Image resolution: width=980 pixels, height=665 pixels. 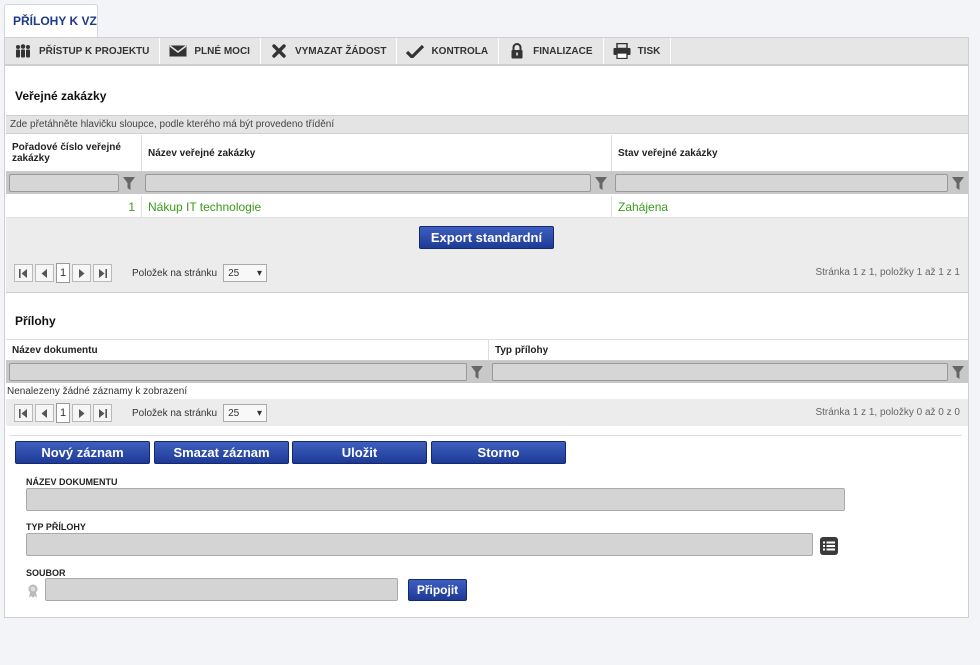 What do you see at coordinates (178, 51) in the screenshot?
I see `envelope-icon` at bounding box center [178, 51].